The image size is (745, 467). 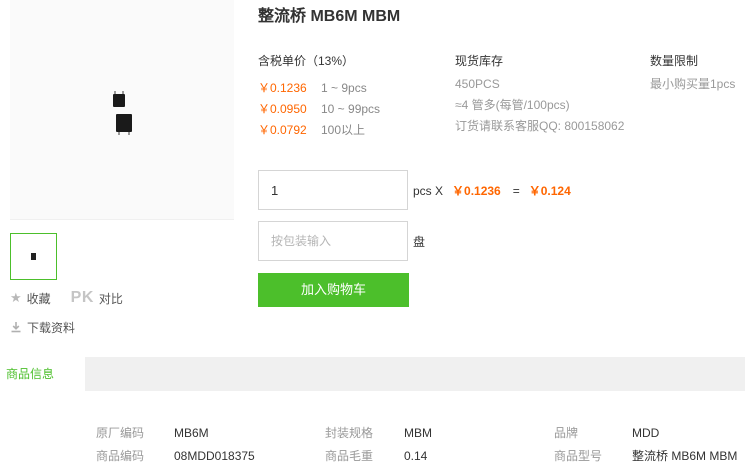 What do you see at coordinates (479, 61) in the screenshot?
I see `stock-header: 现货库存` at bounding box center [479, 61].